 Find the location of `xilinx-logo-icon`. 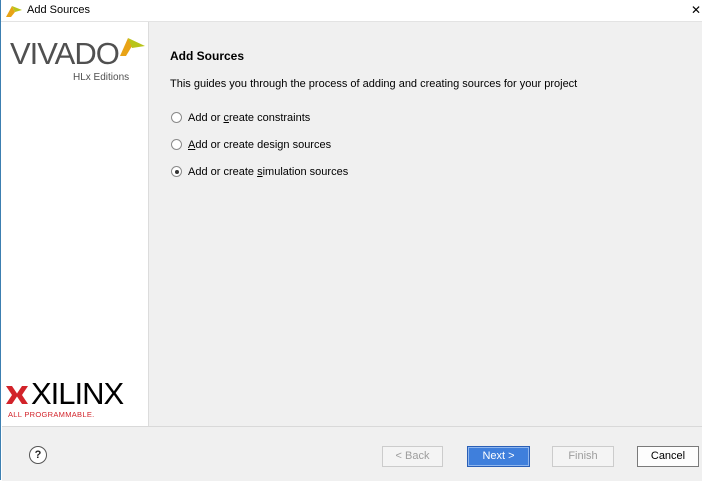

xilinx-logo-icon is located at coordinates (17, 395).